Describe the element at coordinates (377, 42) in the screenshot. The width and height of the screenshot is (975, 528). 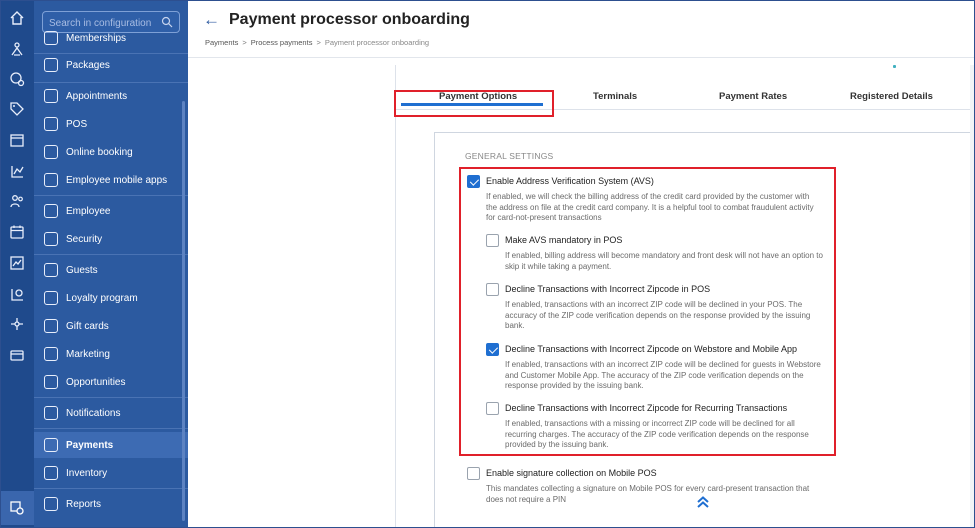
I see `breadcrumb-current: Payment processor onboarding` at that location.